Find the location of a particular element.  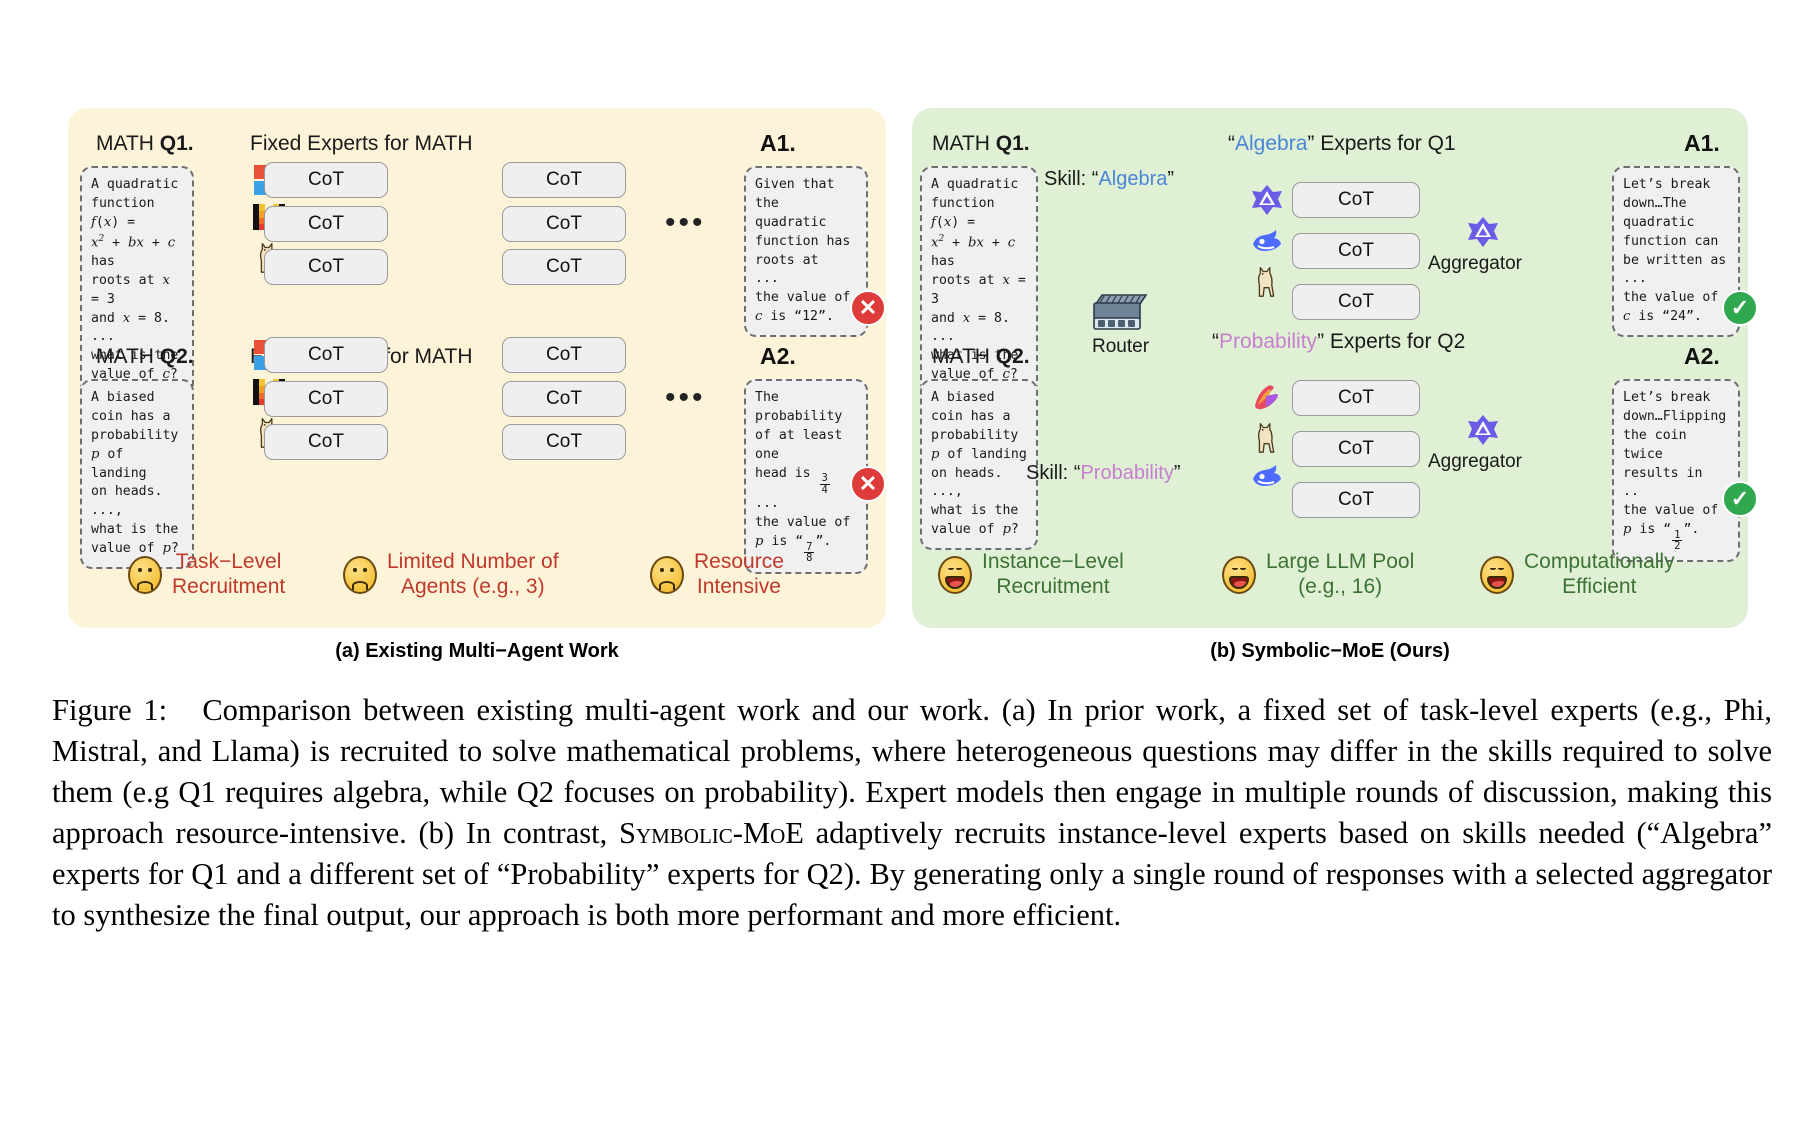

mistral2-icon is located at coordinates (1267, 397).